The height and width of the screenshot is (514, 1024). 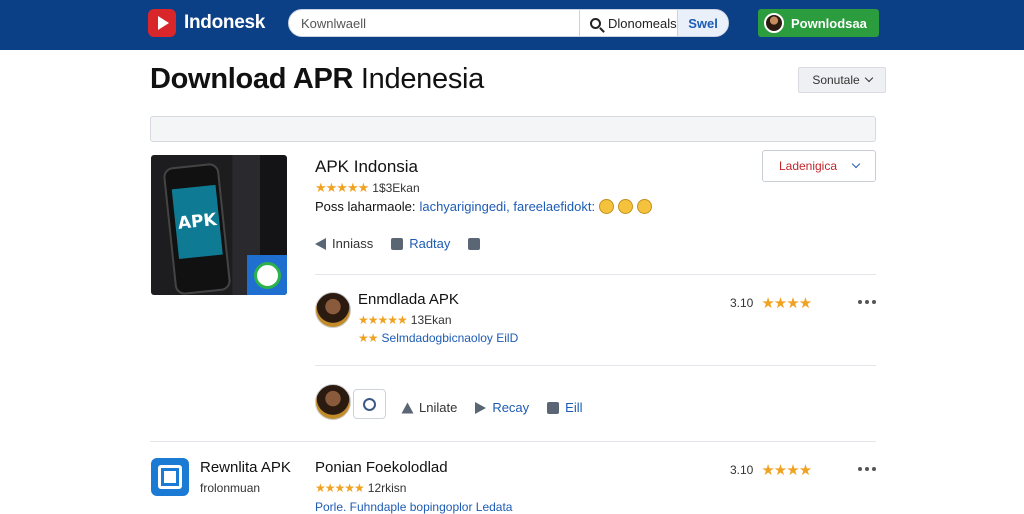 What do you see at coordinates (574, 407) in the screenshot?
I see `edit-label: Eill` at bounding box center [574, 407].